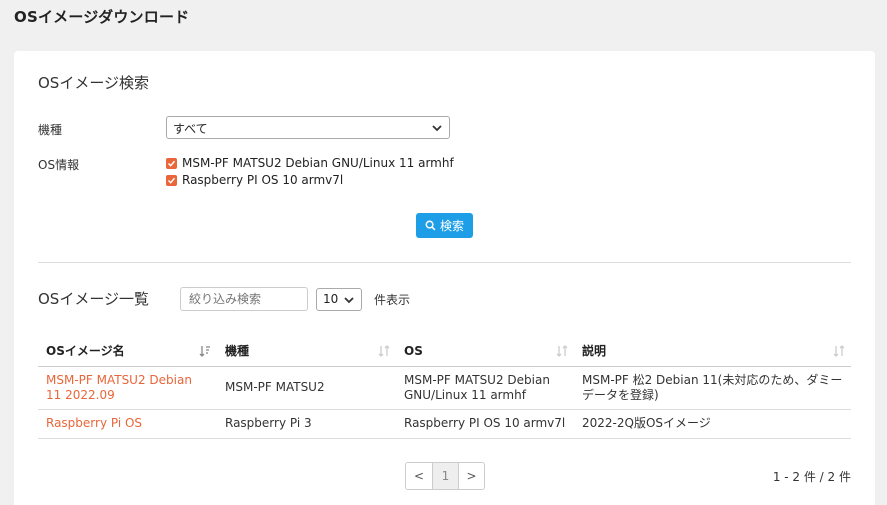  What do you see at coordinates (306, 424) in the screenshot?
I see `cell-model: Raspberry Pi 3` at bounding box center [306, 424].